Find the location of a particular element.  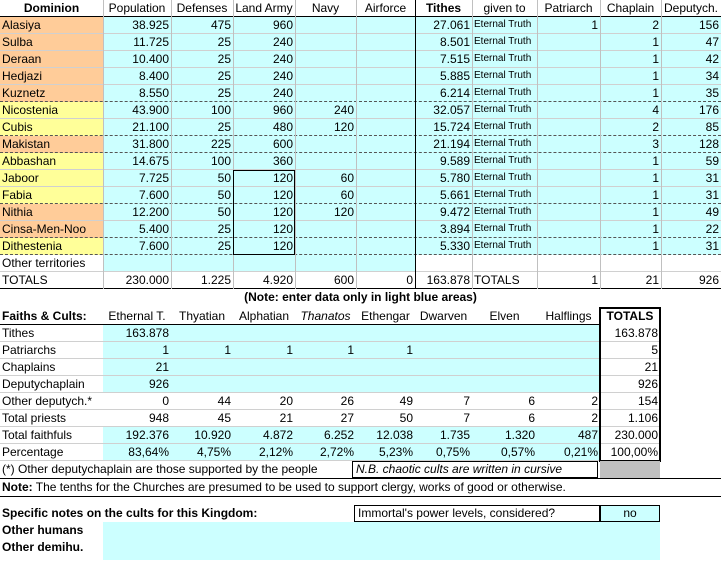

faith-value: 4.872 is located at coordinates (264, 435).